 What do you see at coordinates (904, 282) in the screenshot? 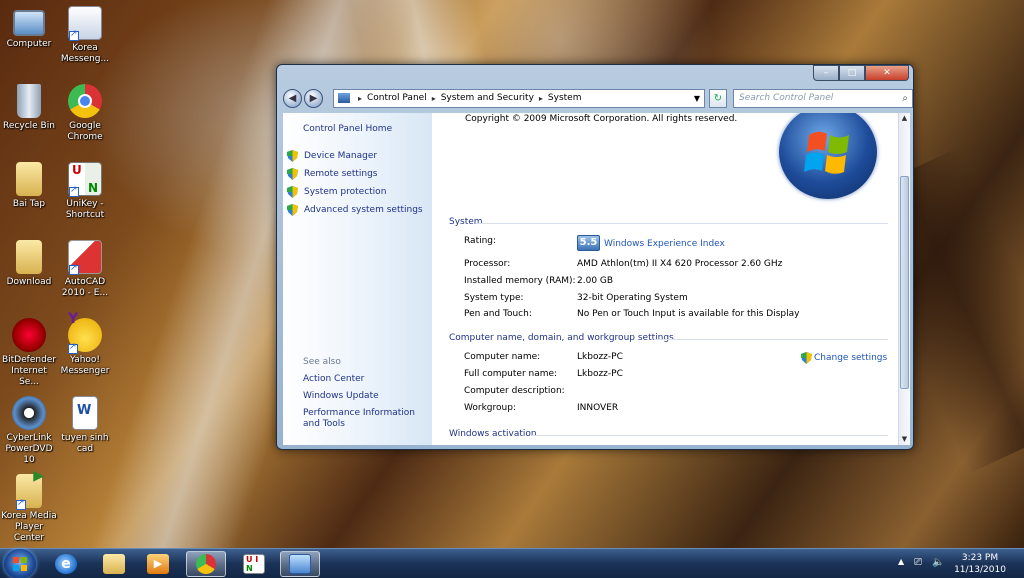
I see `scrollbar-thumb` at bounding box center [904, 282].